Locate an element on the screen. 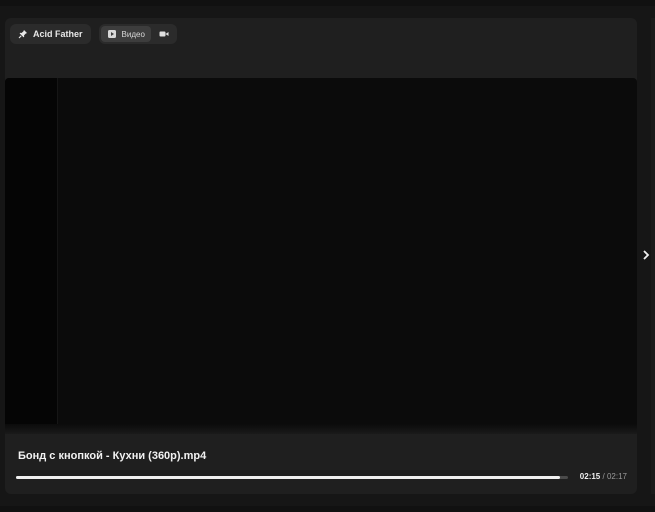 The height and width of the screenshot is (512, 655). tab-video: Видео is located at coordinates (125, 34).